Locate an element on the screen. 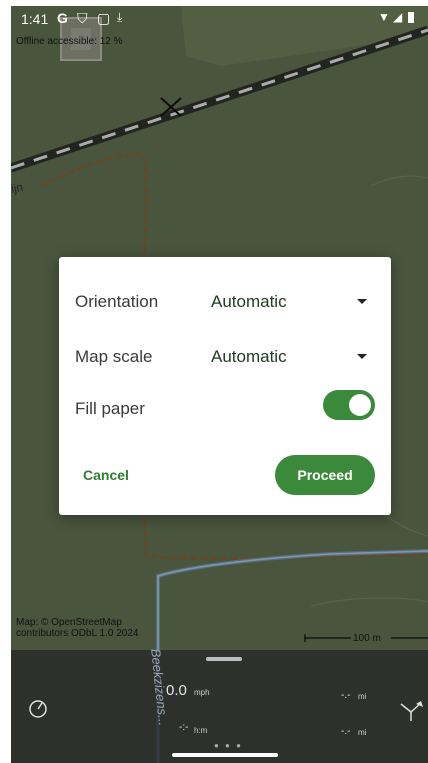  orientation-select: Automatic is located at coordinates (249, 302).